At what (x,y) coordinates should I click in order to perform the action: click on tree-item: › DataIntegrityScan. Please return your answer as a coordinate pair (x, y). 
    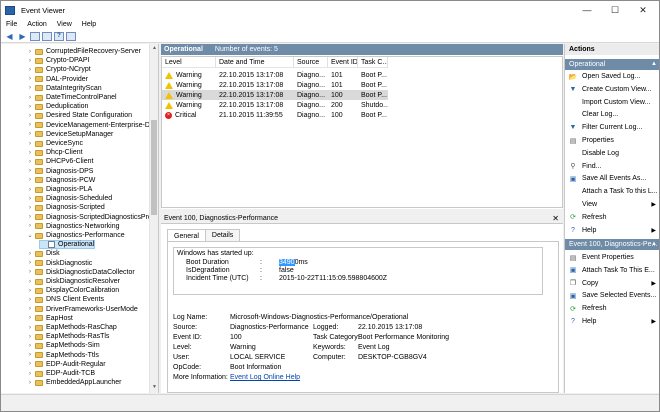
    Looking at the image, I should click on (64, 88).